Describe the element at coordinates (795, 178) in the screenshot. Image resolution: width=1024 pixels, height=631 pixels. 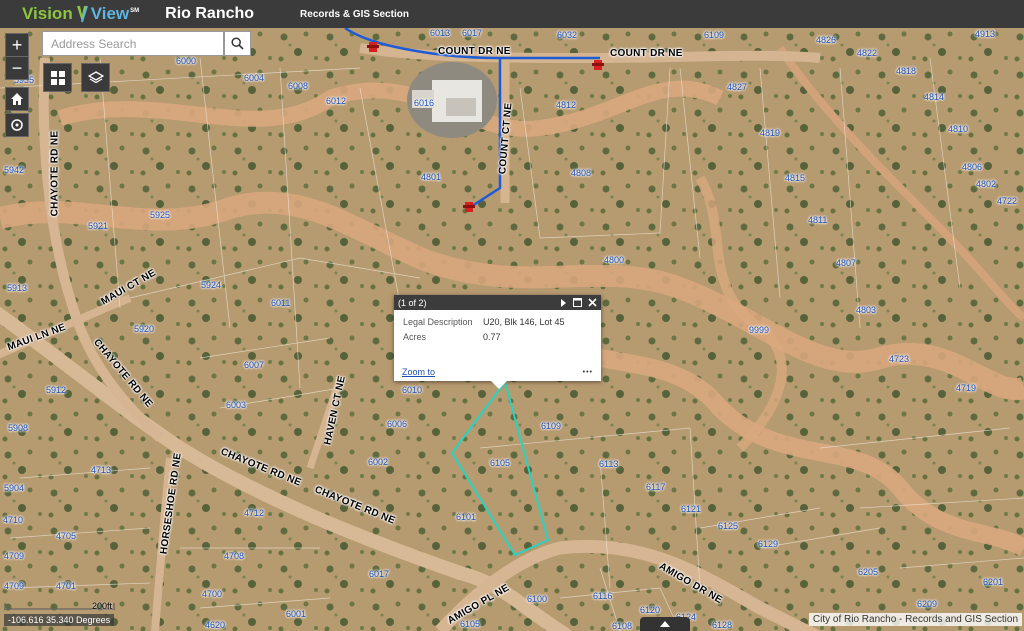
I see `parcel-label: 4815` at that location.